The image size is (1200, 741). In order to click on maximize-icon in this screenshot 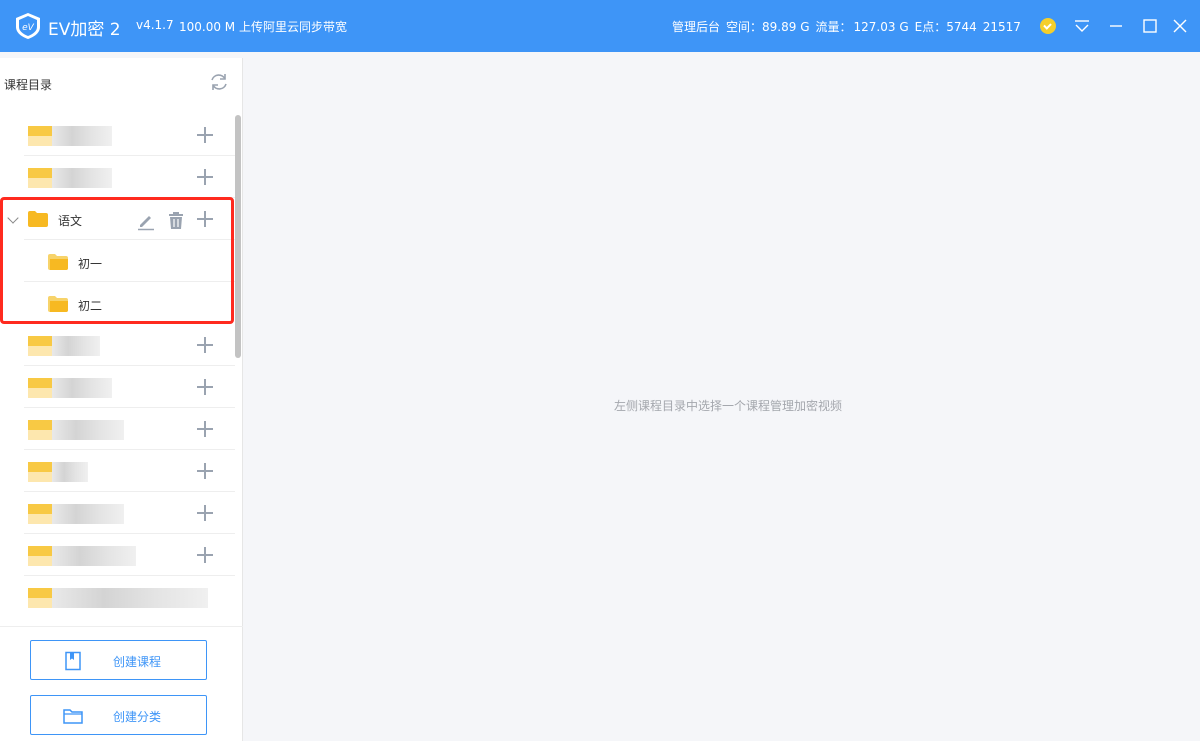, I will do `click(1150, 26)`.